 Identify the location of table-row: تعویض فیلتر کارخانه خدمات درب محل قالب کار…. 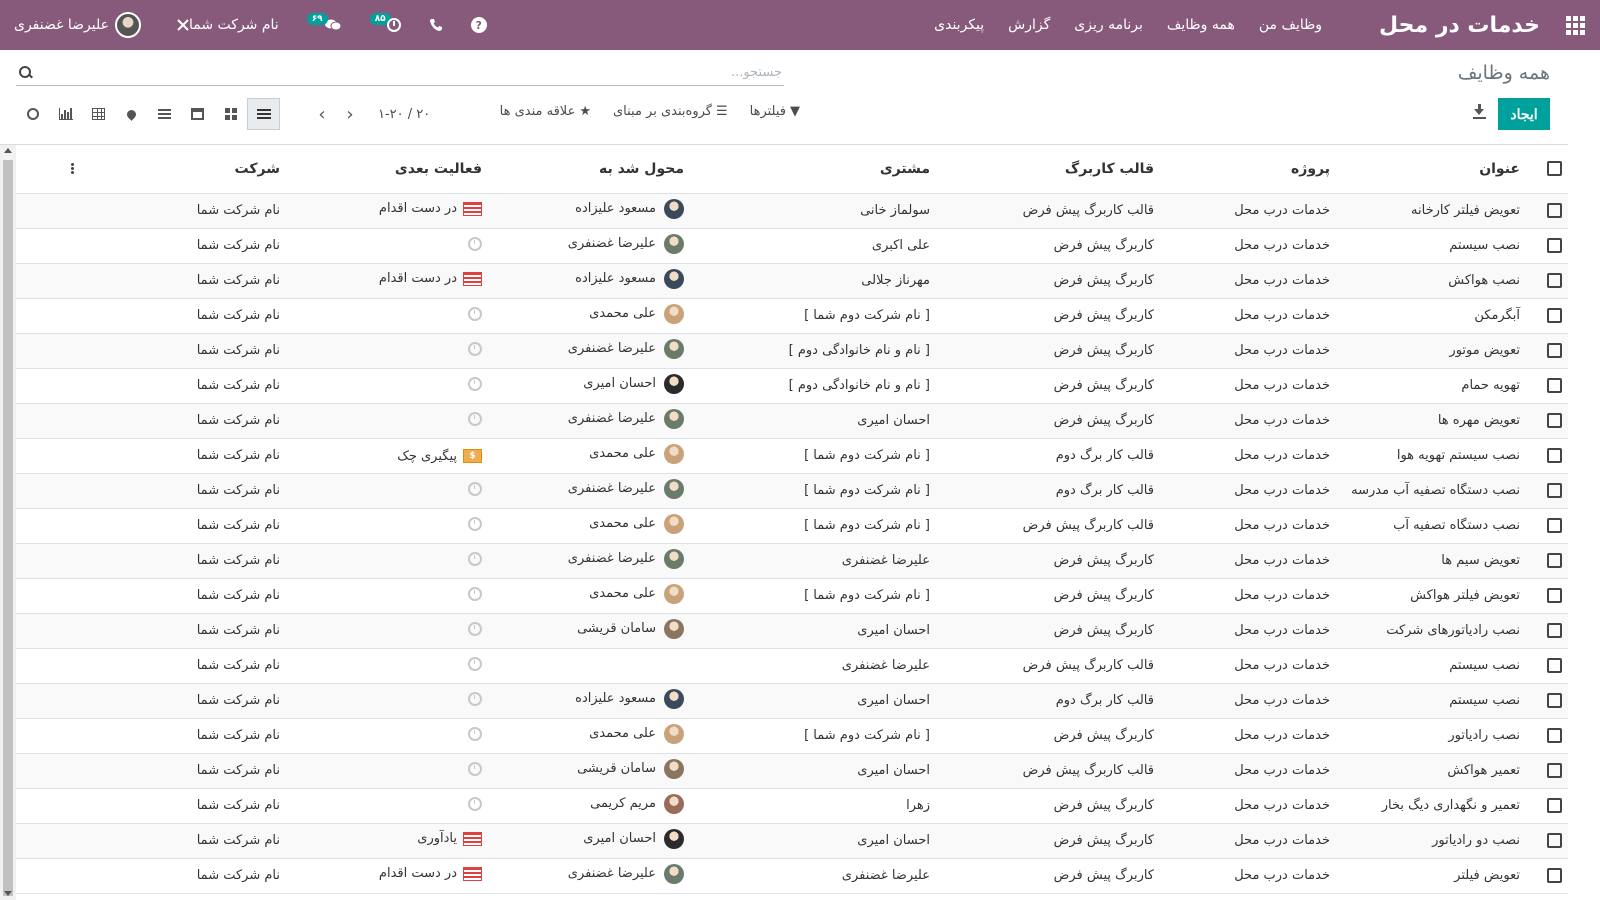
(792, 211).